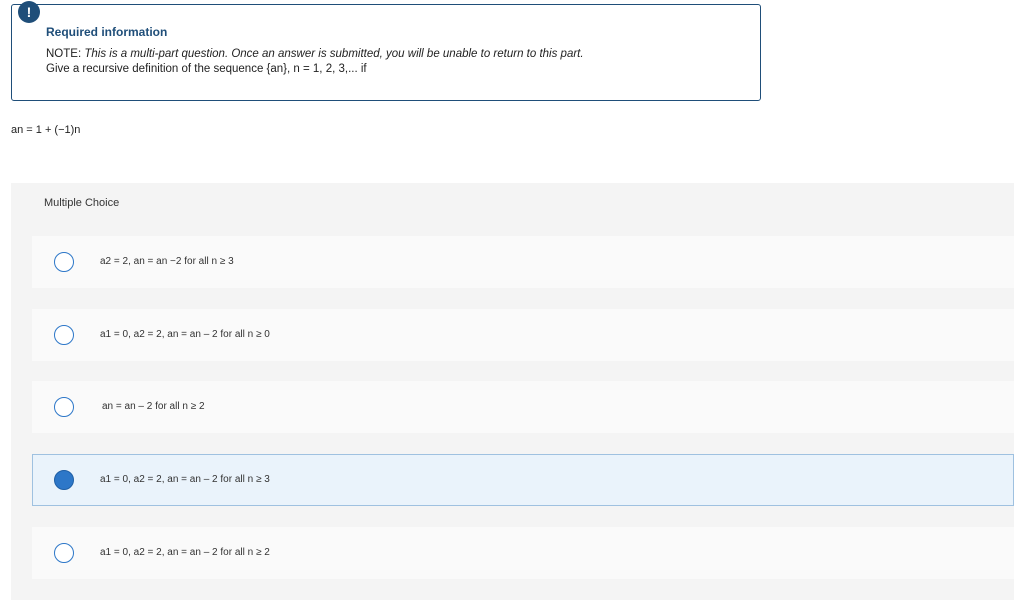  I want to click on option-label: an = an – 2 for all n ≥ 2, so click(153, 406).